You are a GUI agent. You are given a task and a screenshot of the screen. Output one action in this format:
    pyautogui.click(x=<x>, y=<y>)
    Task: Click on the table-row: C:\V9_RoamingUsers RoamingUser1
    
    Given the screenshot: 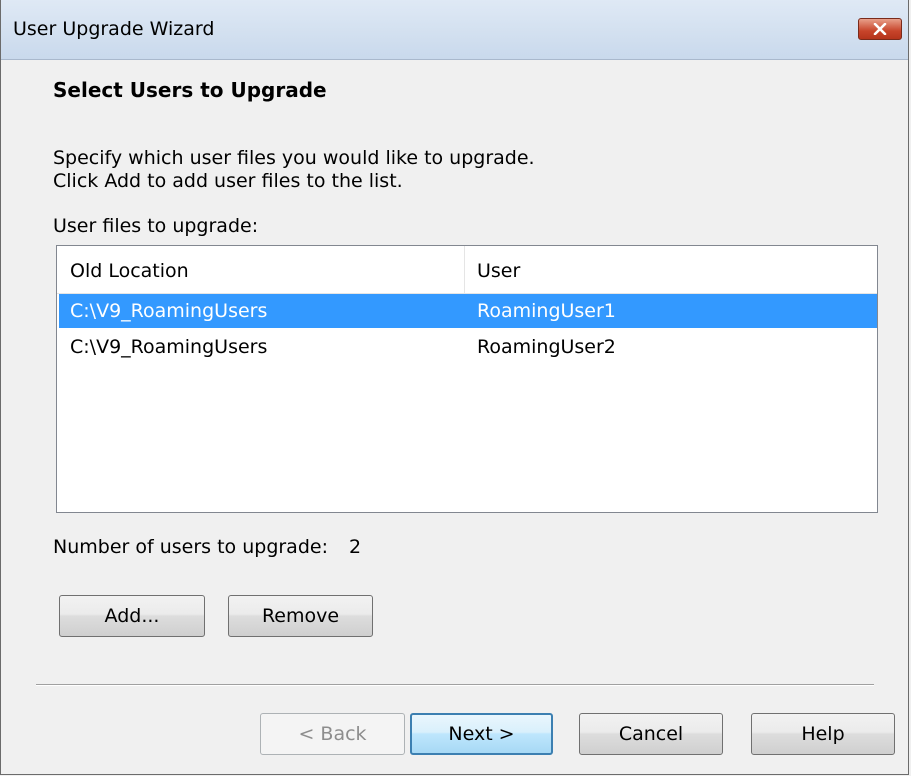 What is the action you would take?
    pyautogui.click(x=468, y=311)
    